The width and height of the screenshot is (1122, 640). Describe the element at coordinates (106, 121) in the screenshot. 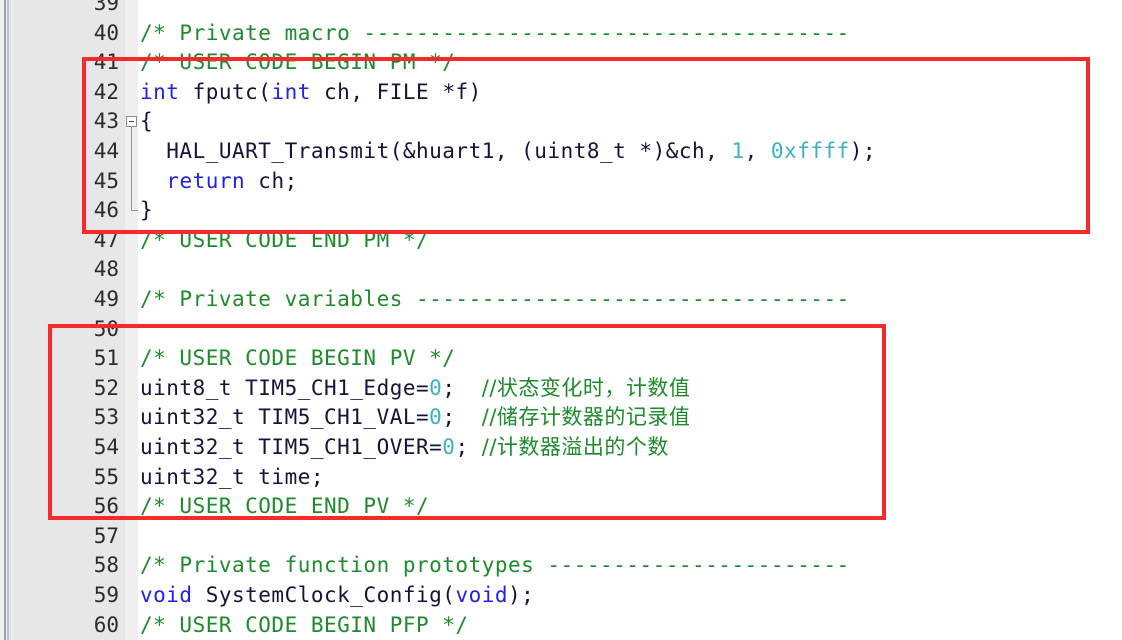

I see `line-number: 43` at that location.